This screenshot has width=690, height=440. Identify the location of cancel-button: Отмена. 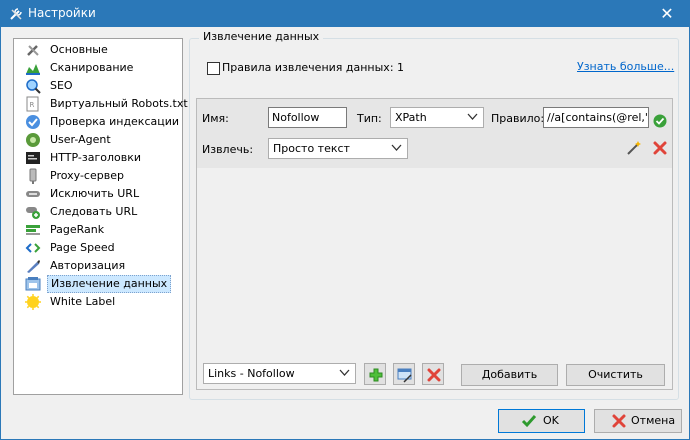
(638, 421).